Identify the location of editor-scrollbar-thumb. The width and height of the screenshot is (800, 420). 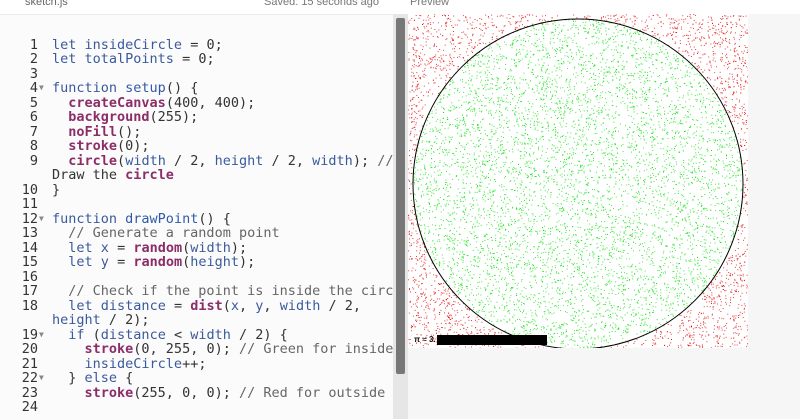
(400, 196).